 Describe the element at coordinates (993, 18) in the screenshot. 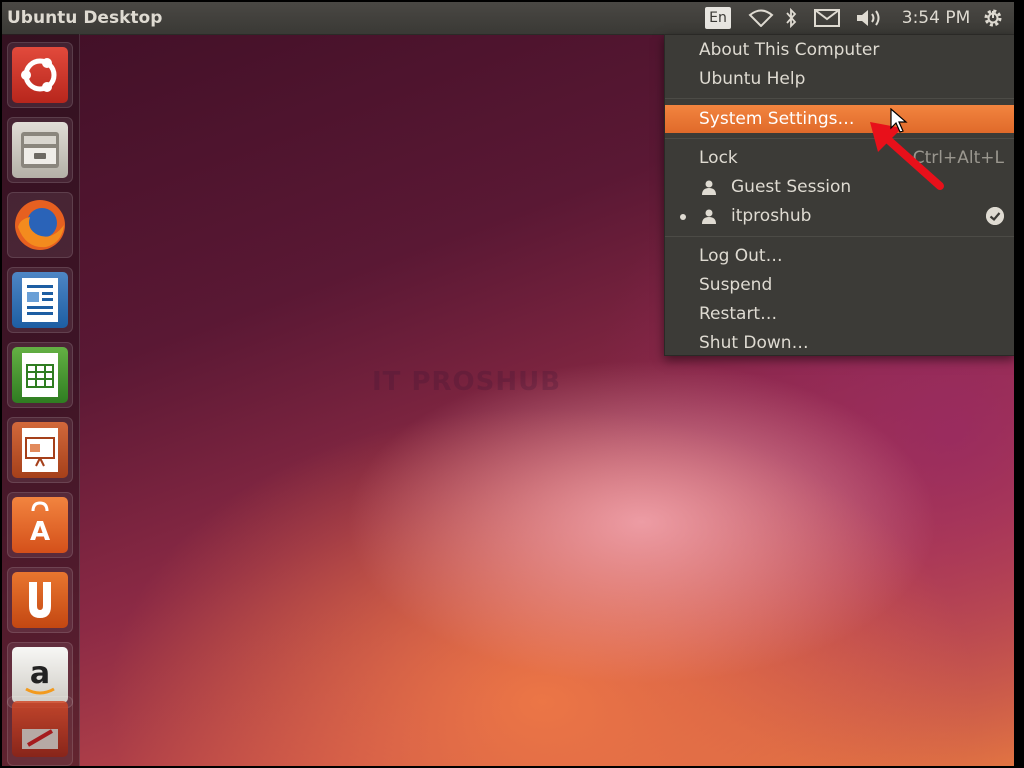

I see `session-menu-gear-icon` at that location.